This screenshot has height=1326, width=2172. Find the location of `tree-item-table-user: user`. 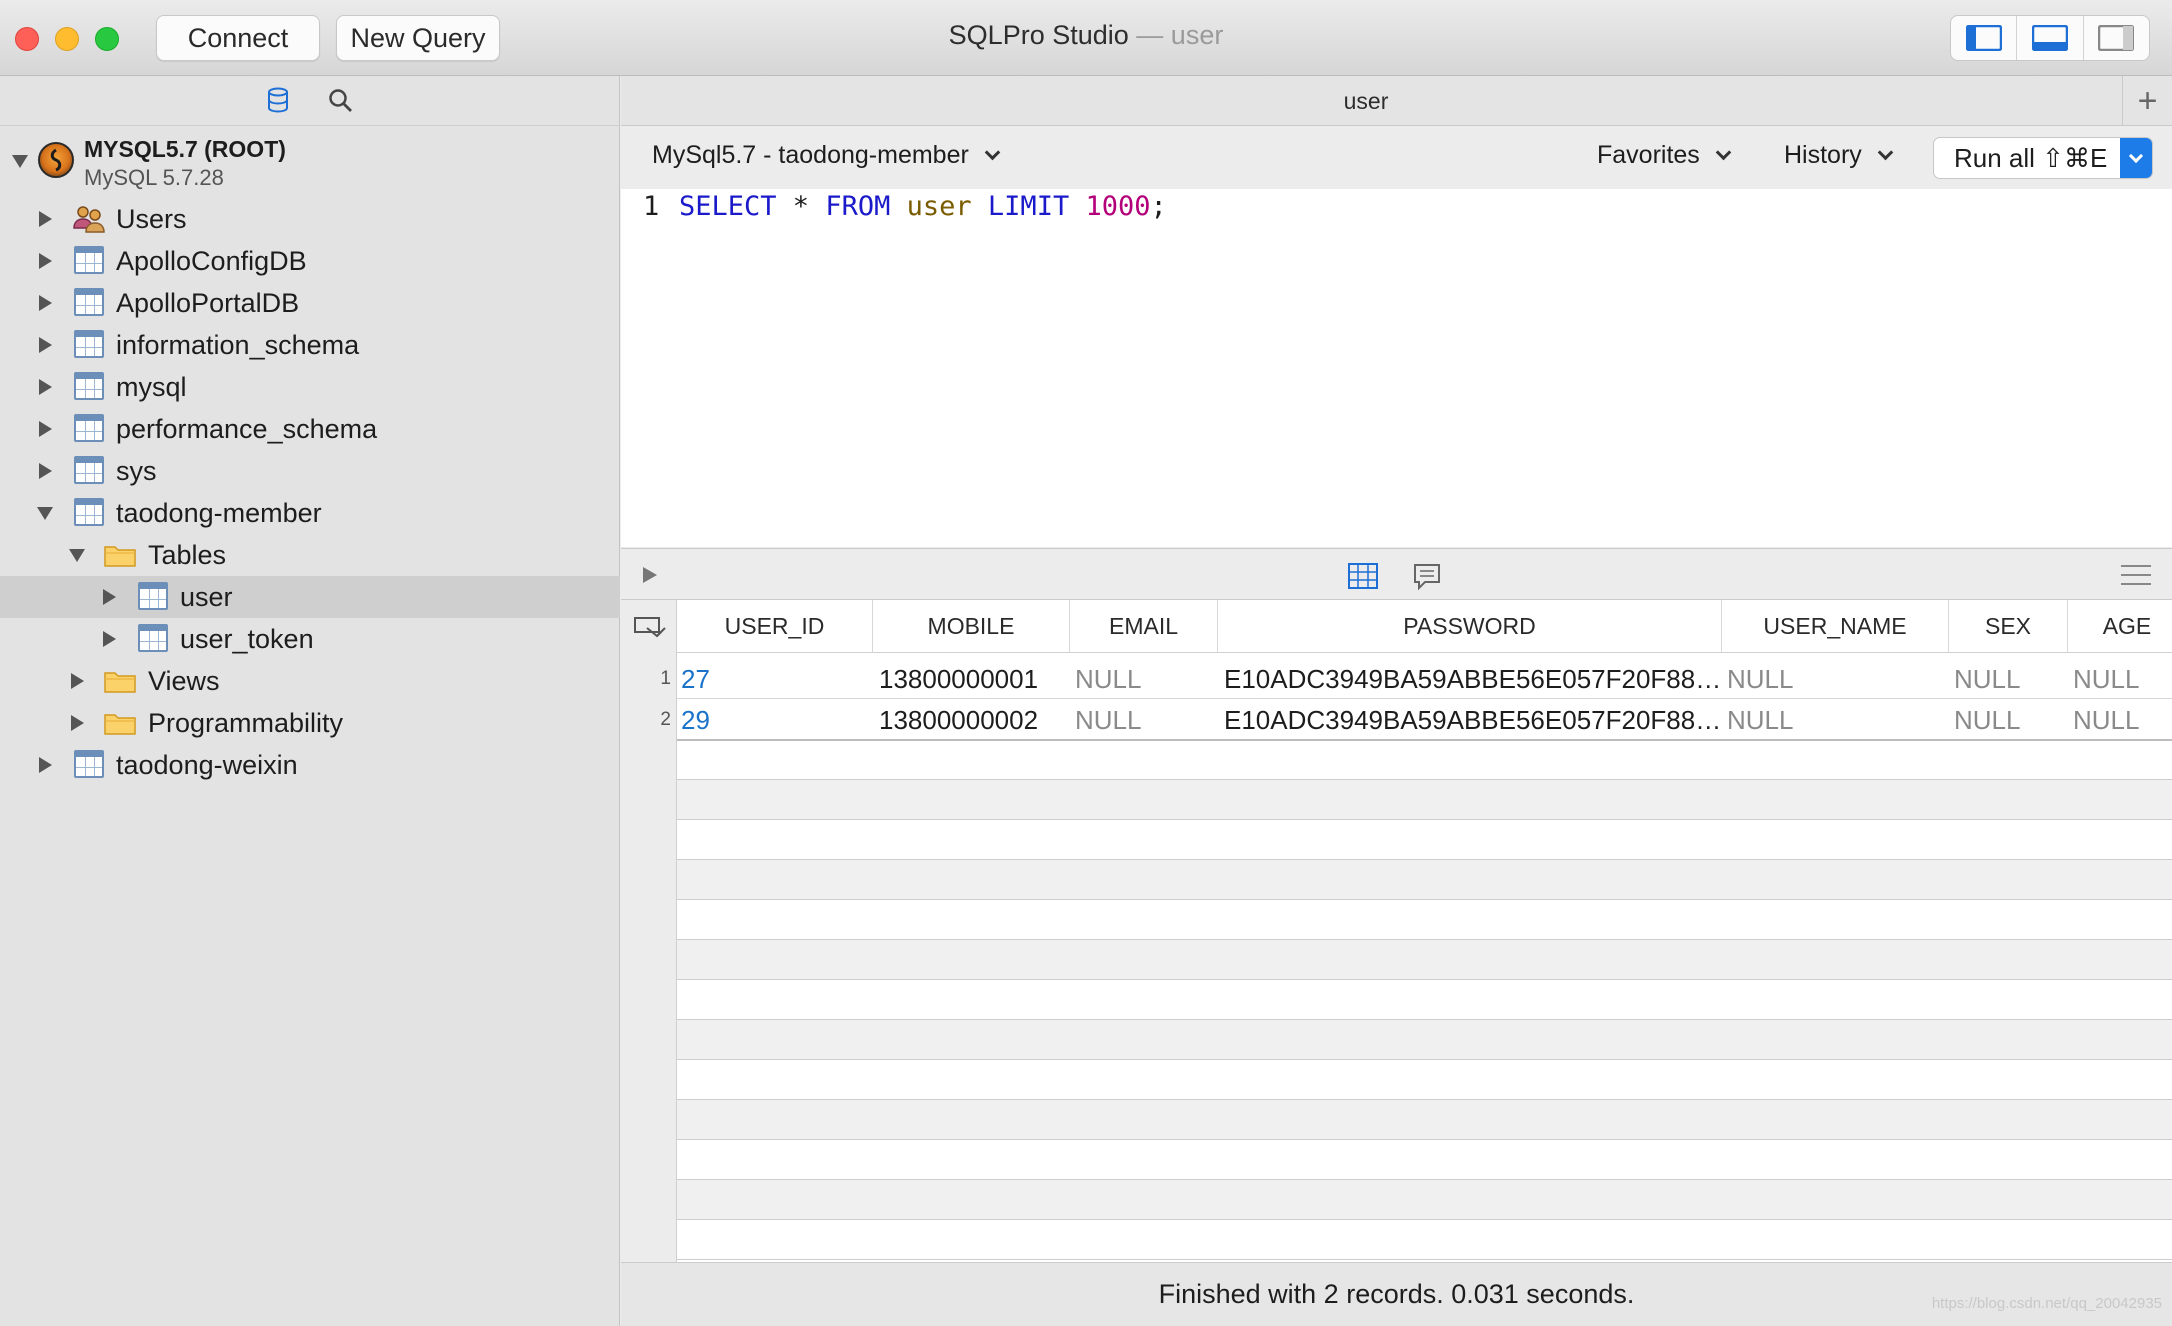

tree-item-table-user: user is located at coordinates (310, 597).